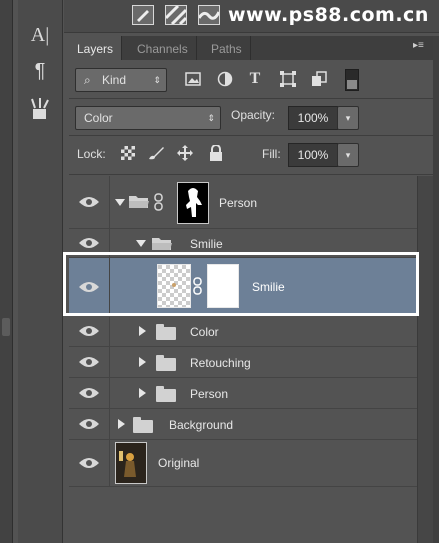 This screenshot has width=439, height=543. What do you see at coordinates (179, 463) in the screenshot?
I see `layer-name: Original` at bounding box center [179, 463].